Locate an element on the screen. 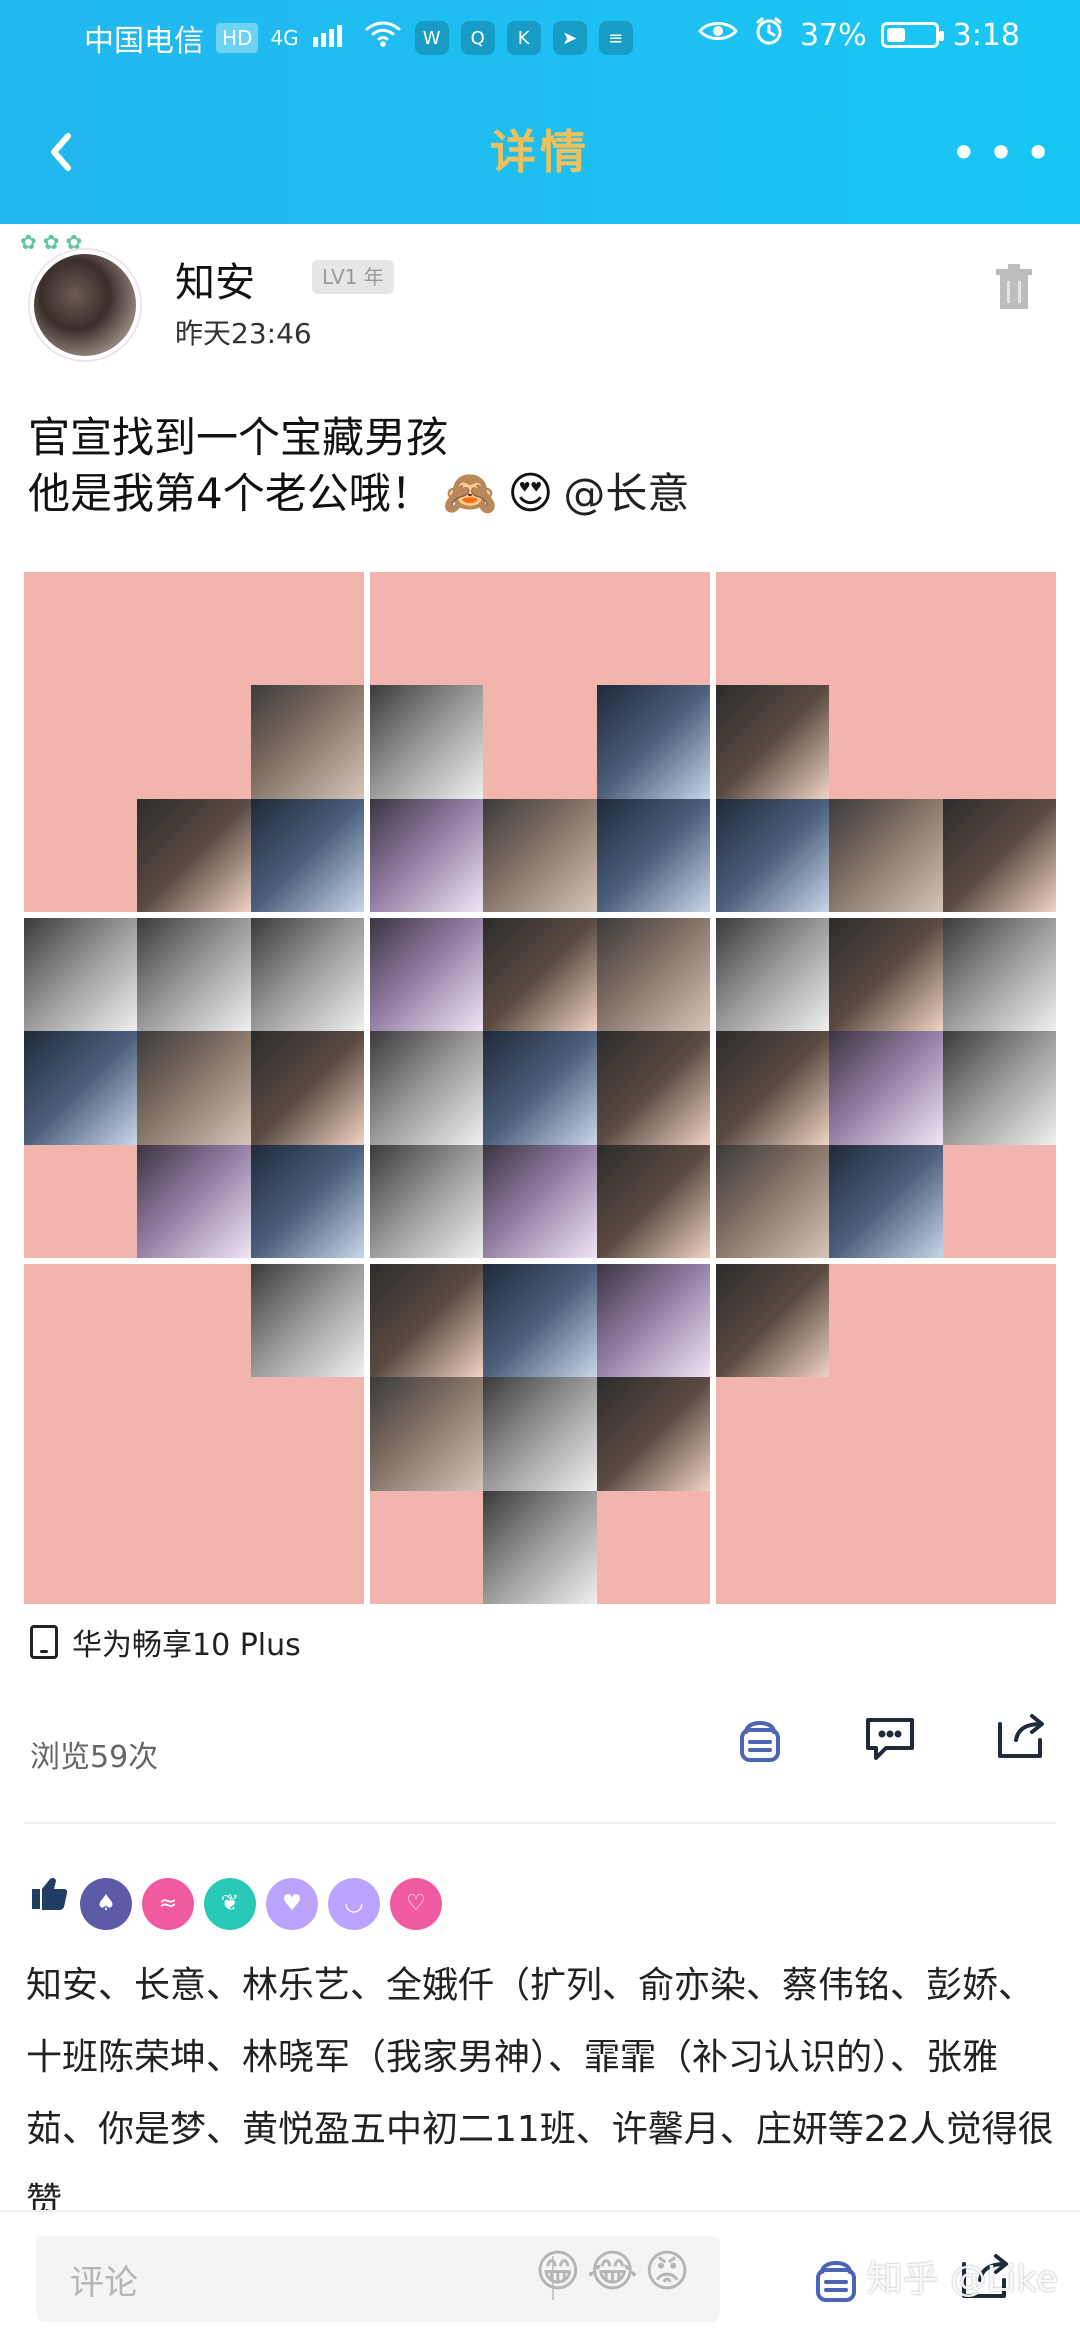 The height and width of the screenshot is (2340, 1080). emoji-grin: 😁 is located at coordinates (557, 2271).